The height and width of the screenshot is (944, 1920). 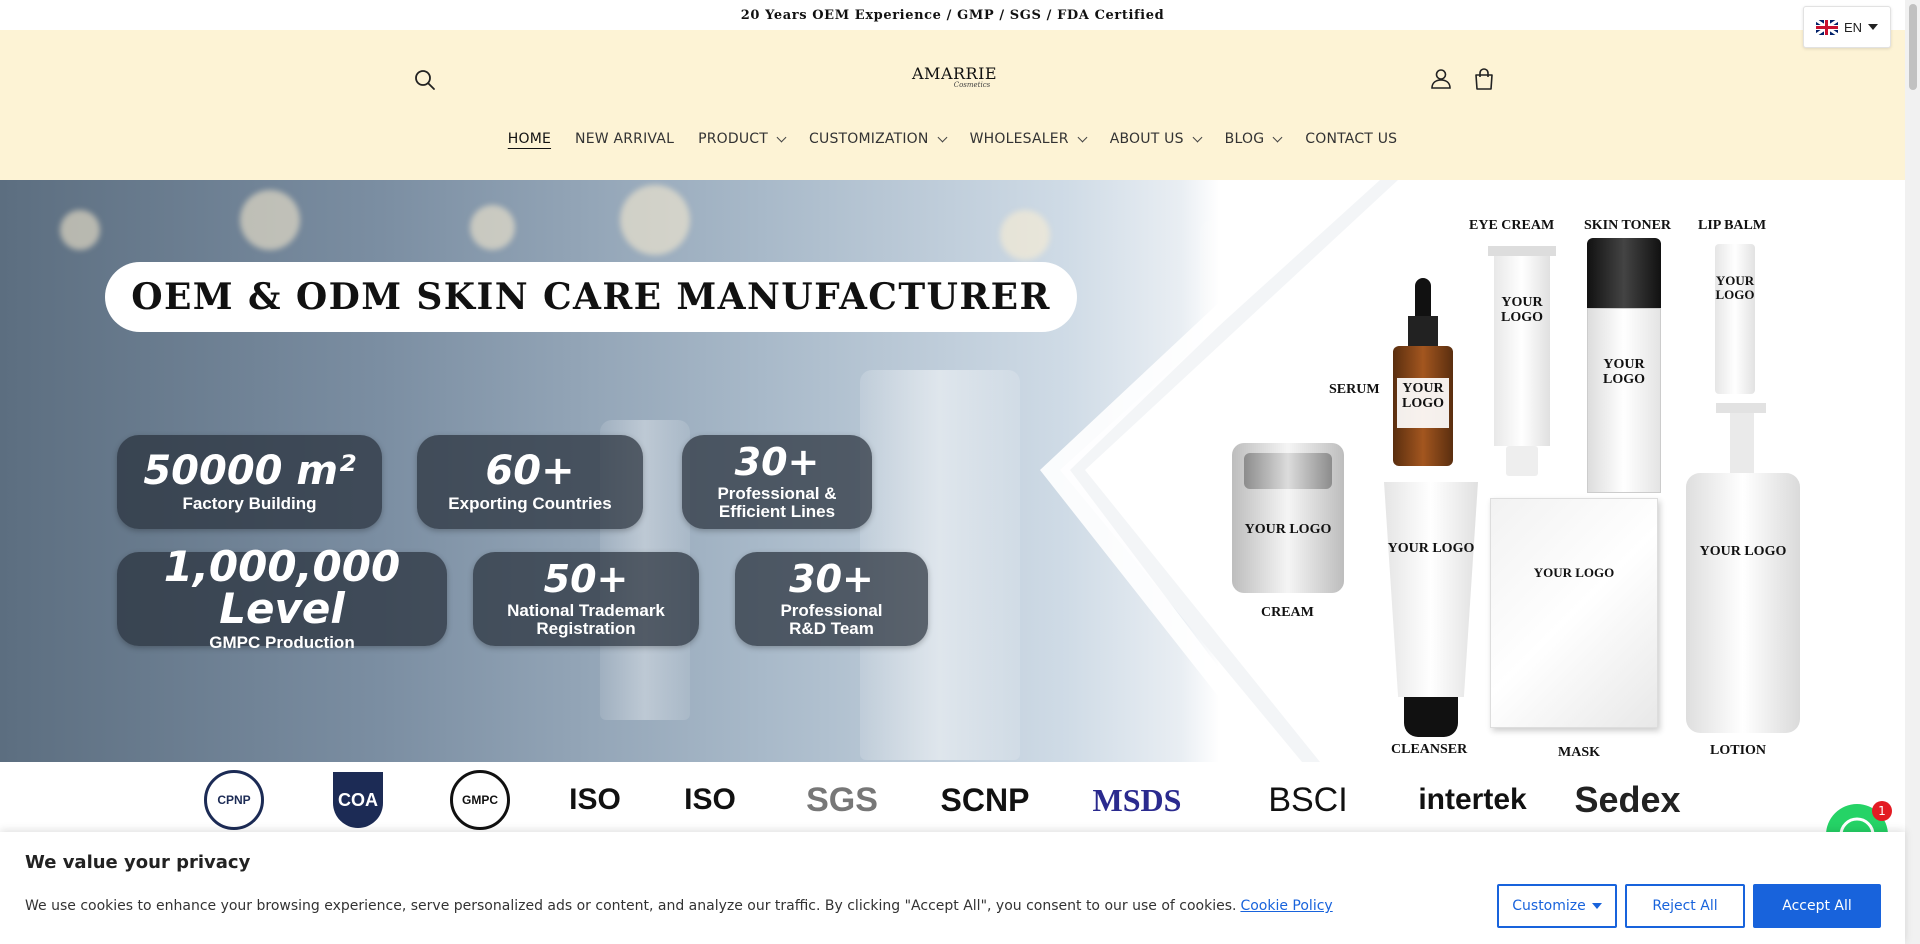 What do you see at coordinates (282, 598) in the screenshot?
I see `stat-production: 1,000,000 Level GMPC Production` at bounding box center [282, 598].